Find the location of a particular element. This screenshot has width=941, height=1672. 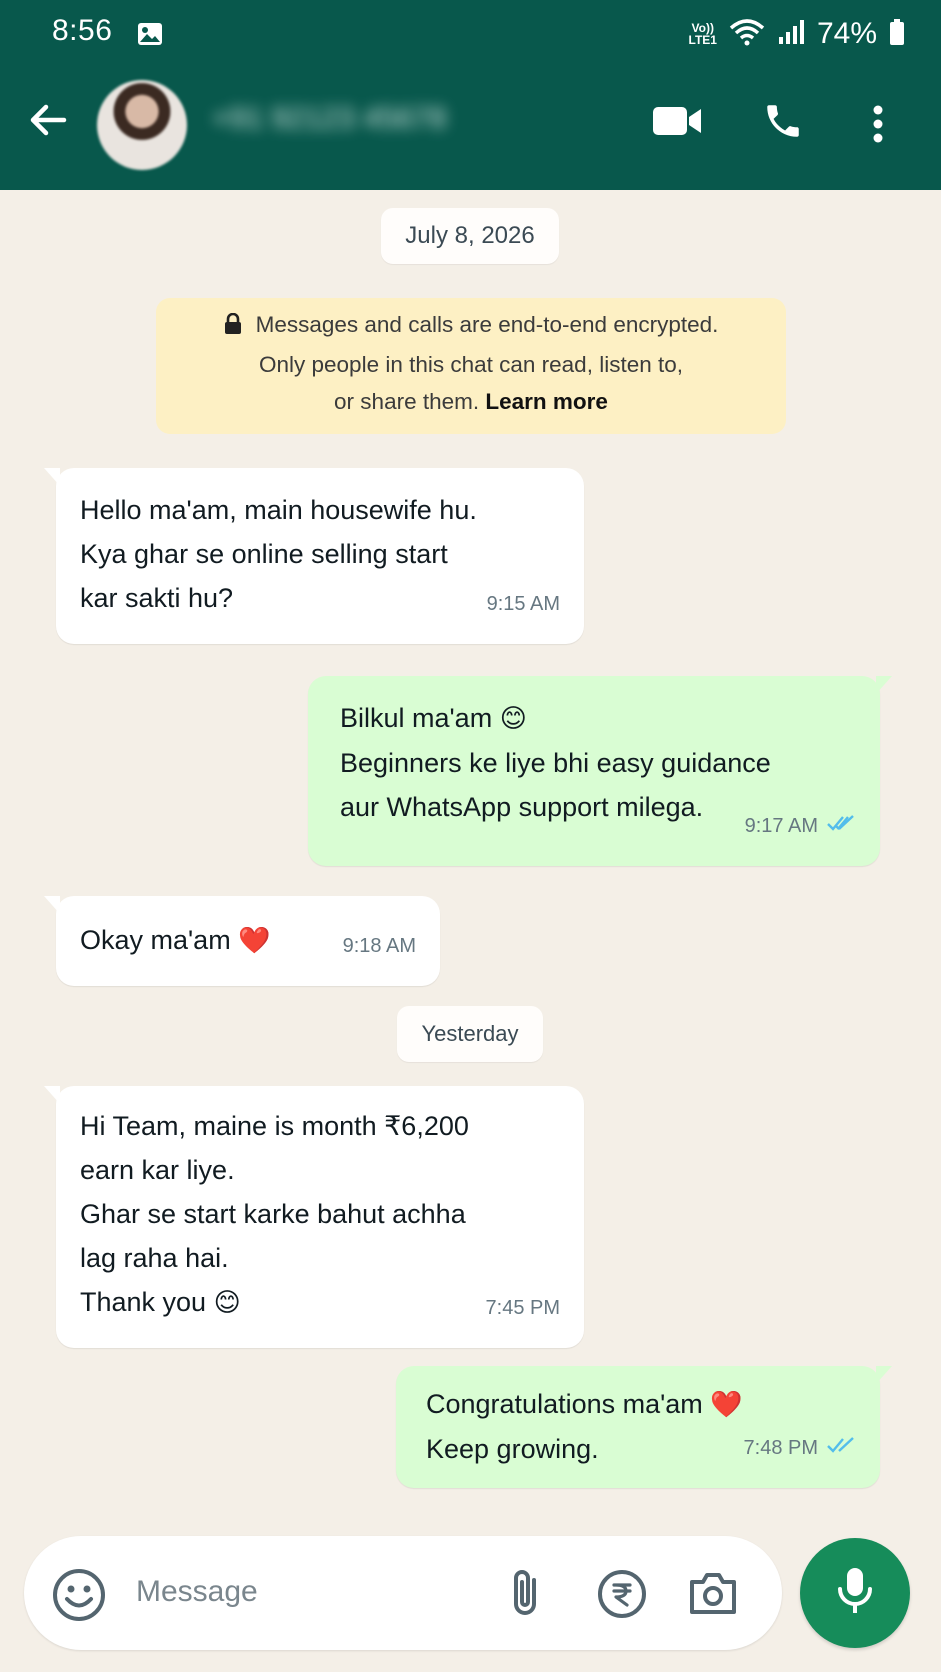

learn-more-link: Learn more is located at coordinates (546, 401).